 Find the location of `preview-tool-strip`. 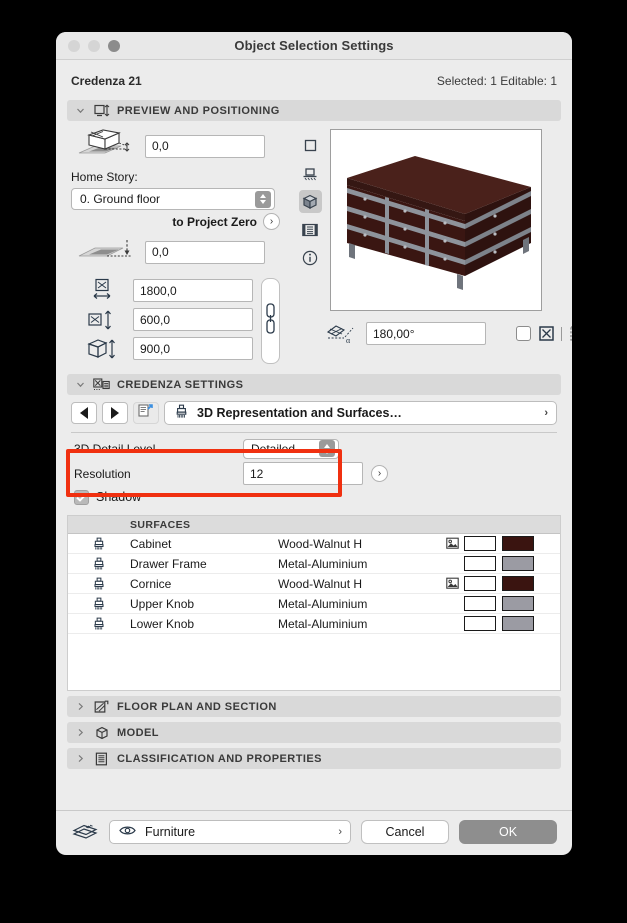

preview-tool-strip is located at coordinates (310, 220).